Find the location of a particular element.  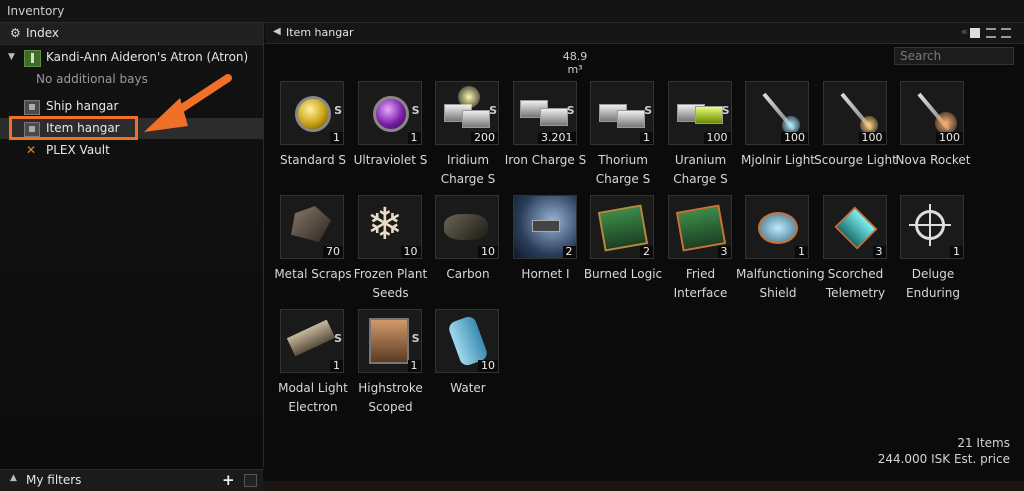

details-view-icon is located at coordinates (991, 33).